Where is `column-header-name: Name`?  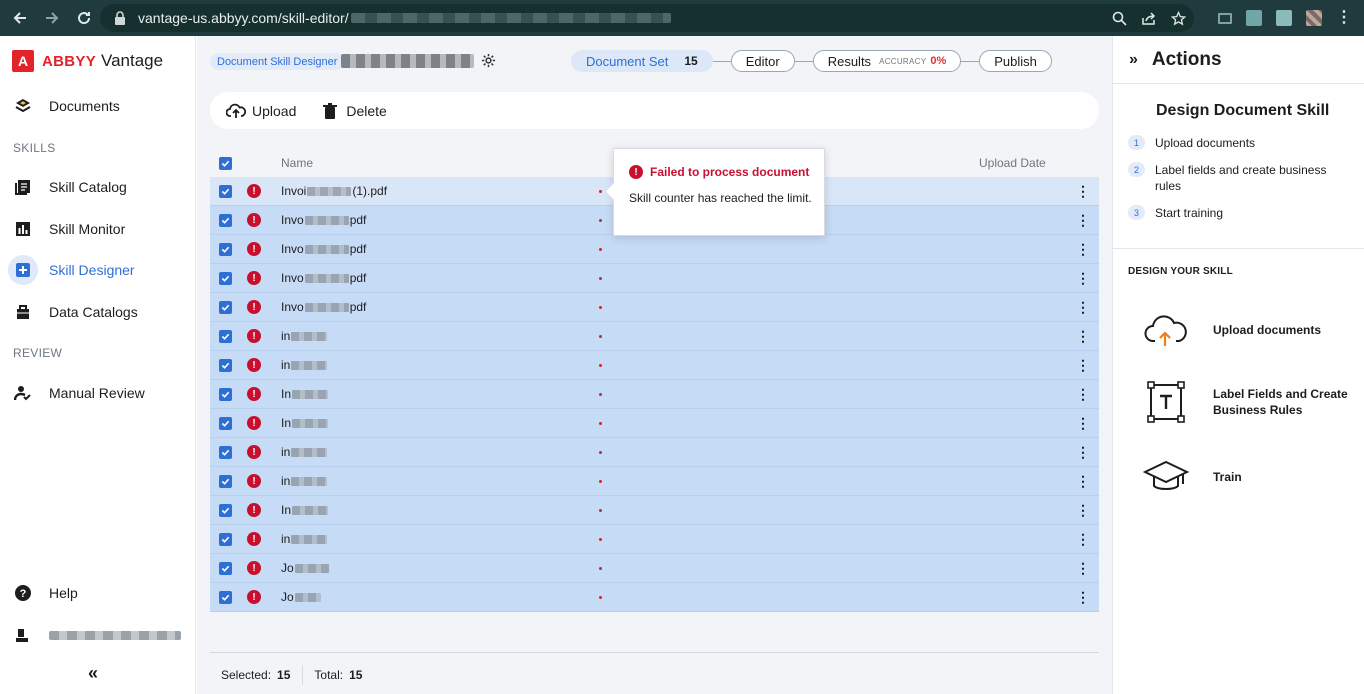
column-header-name: Name is located at coordinates (297, 163).